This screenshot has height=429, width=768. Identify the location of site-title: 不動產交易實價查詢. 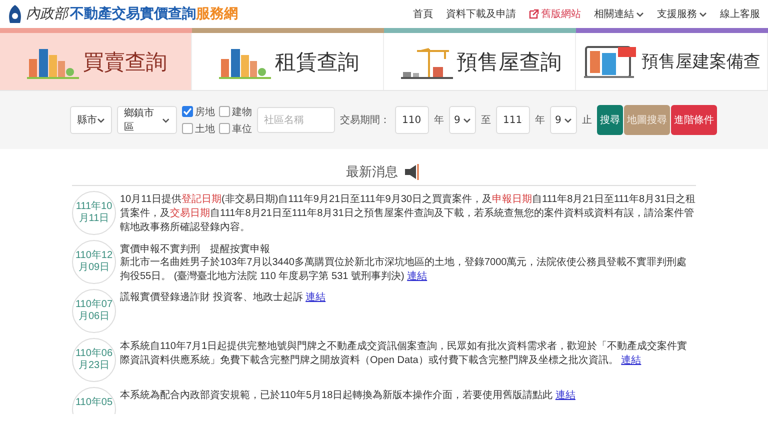
(133, 14).